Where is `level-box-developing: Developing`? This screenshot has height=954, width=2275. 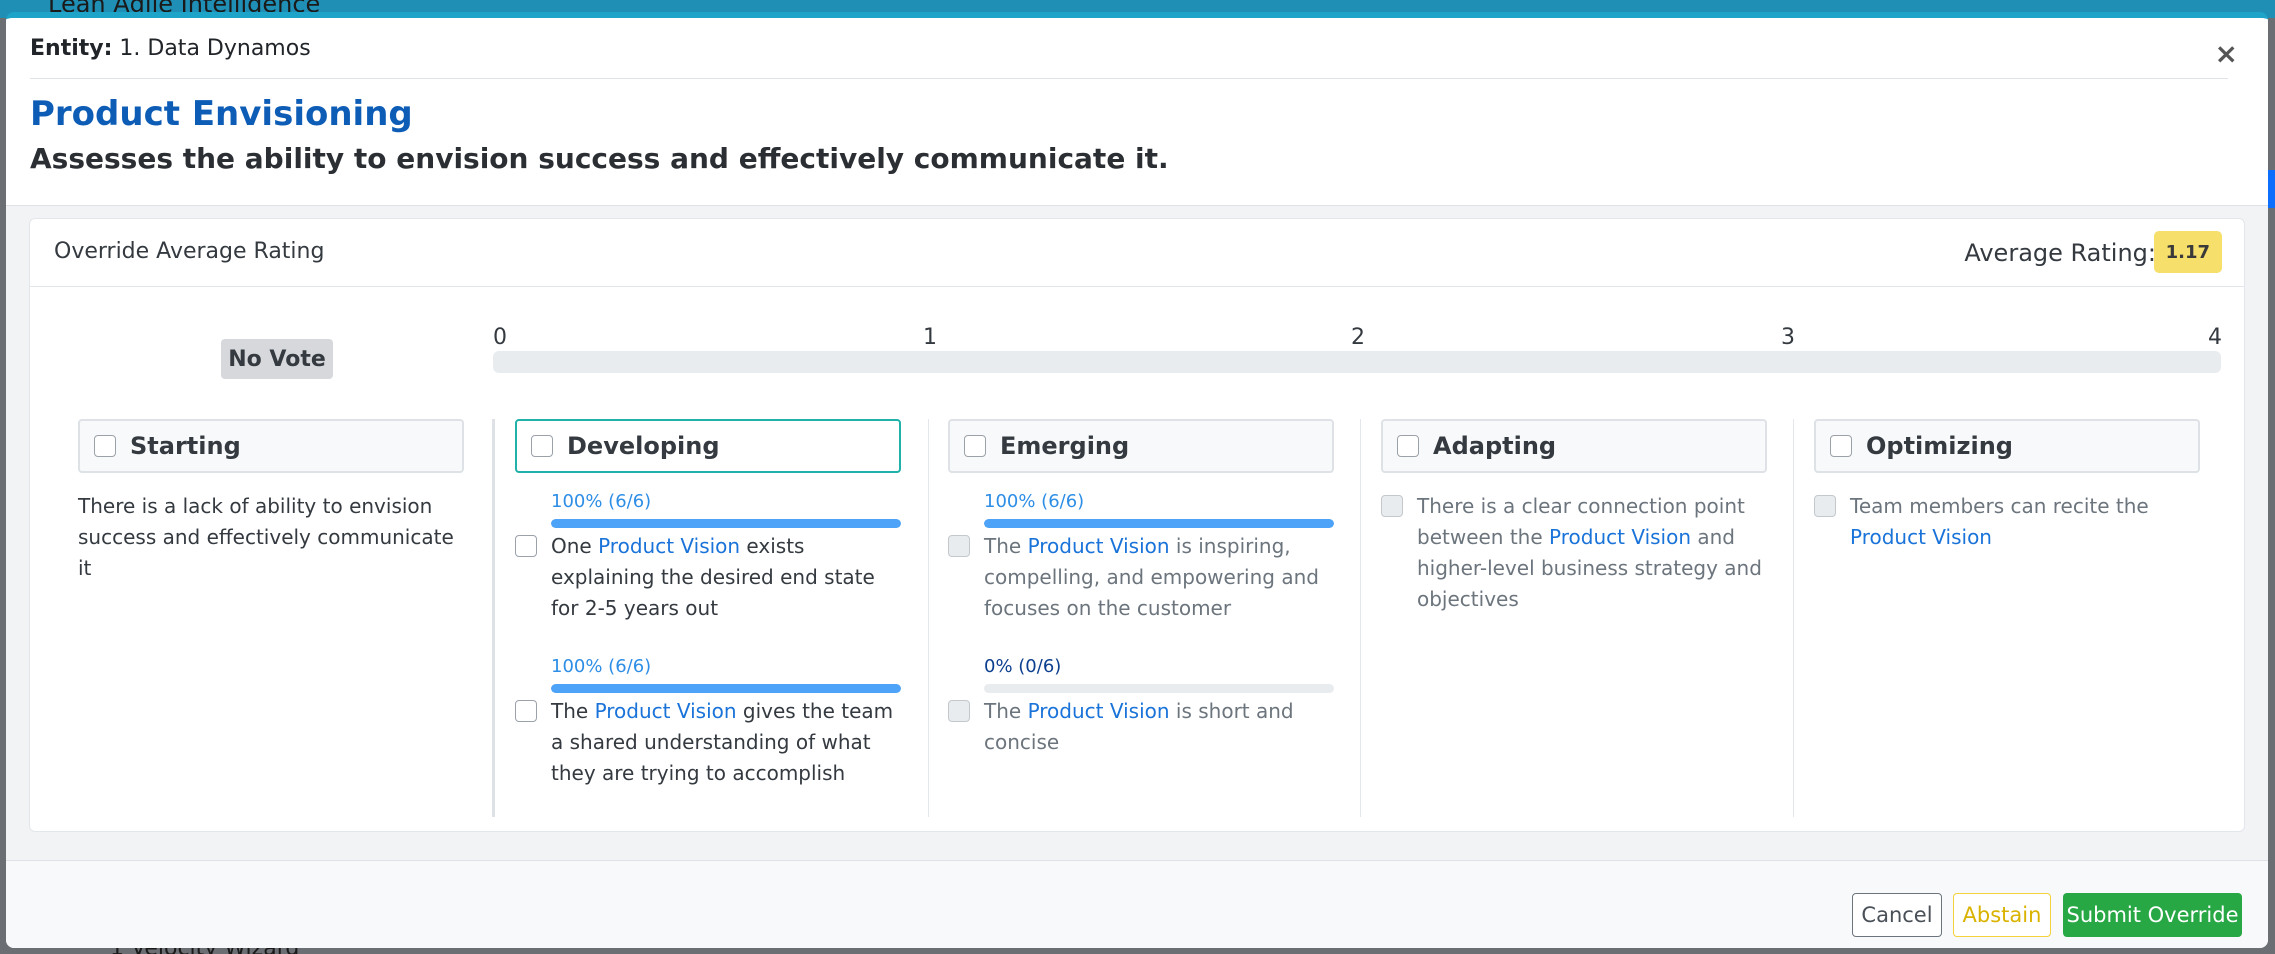 level-box-developing: Developing is located at coordinates (708, 446).